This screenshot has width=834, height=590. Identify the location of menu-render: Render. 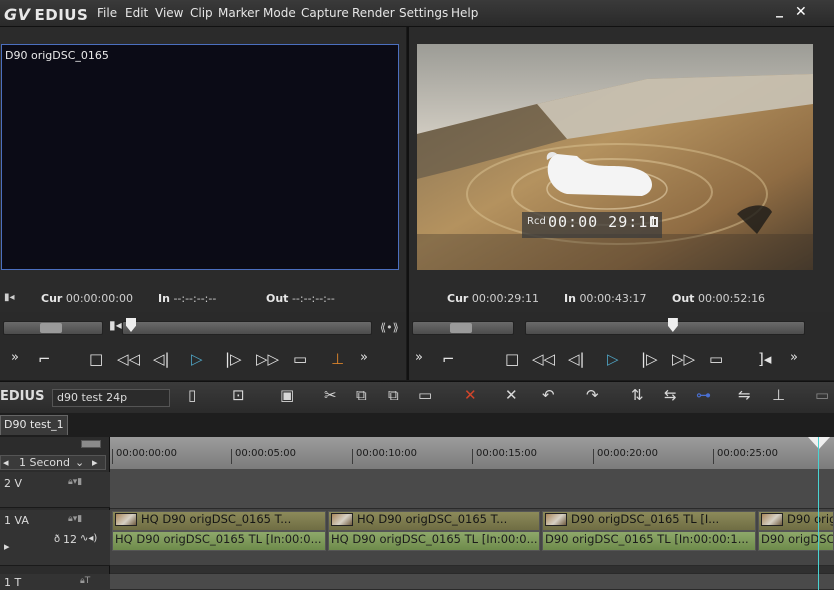
(373, 13).